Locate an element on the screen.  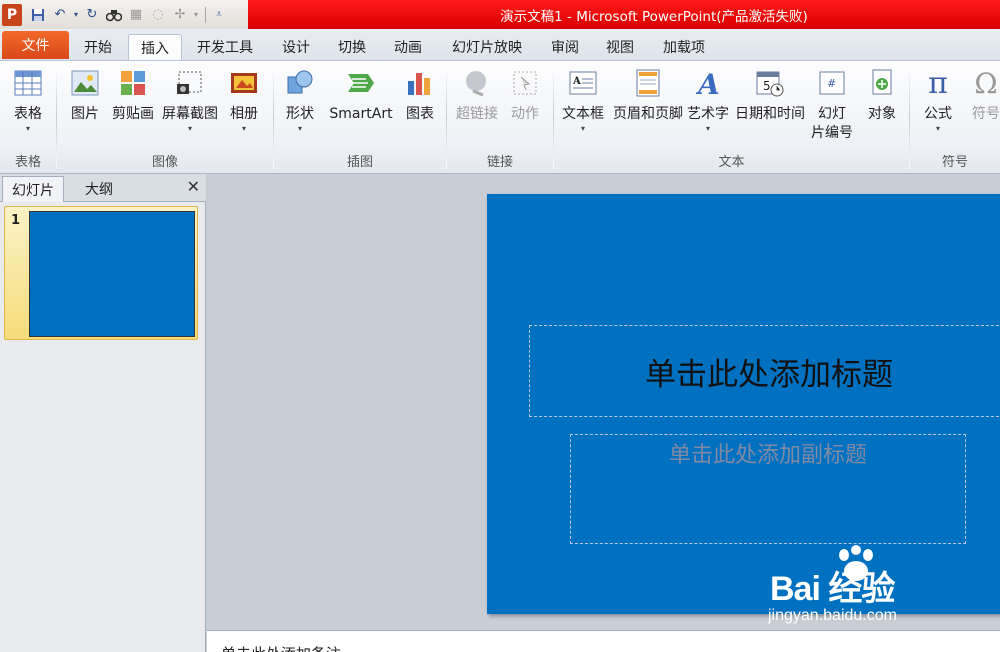
tab-review: 审阅 is located at coordinates (565, 47).